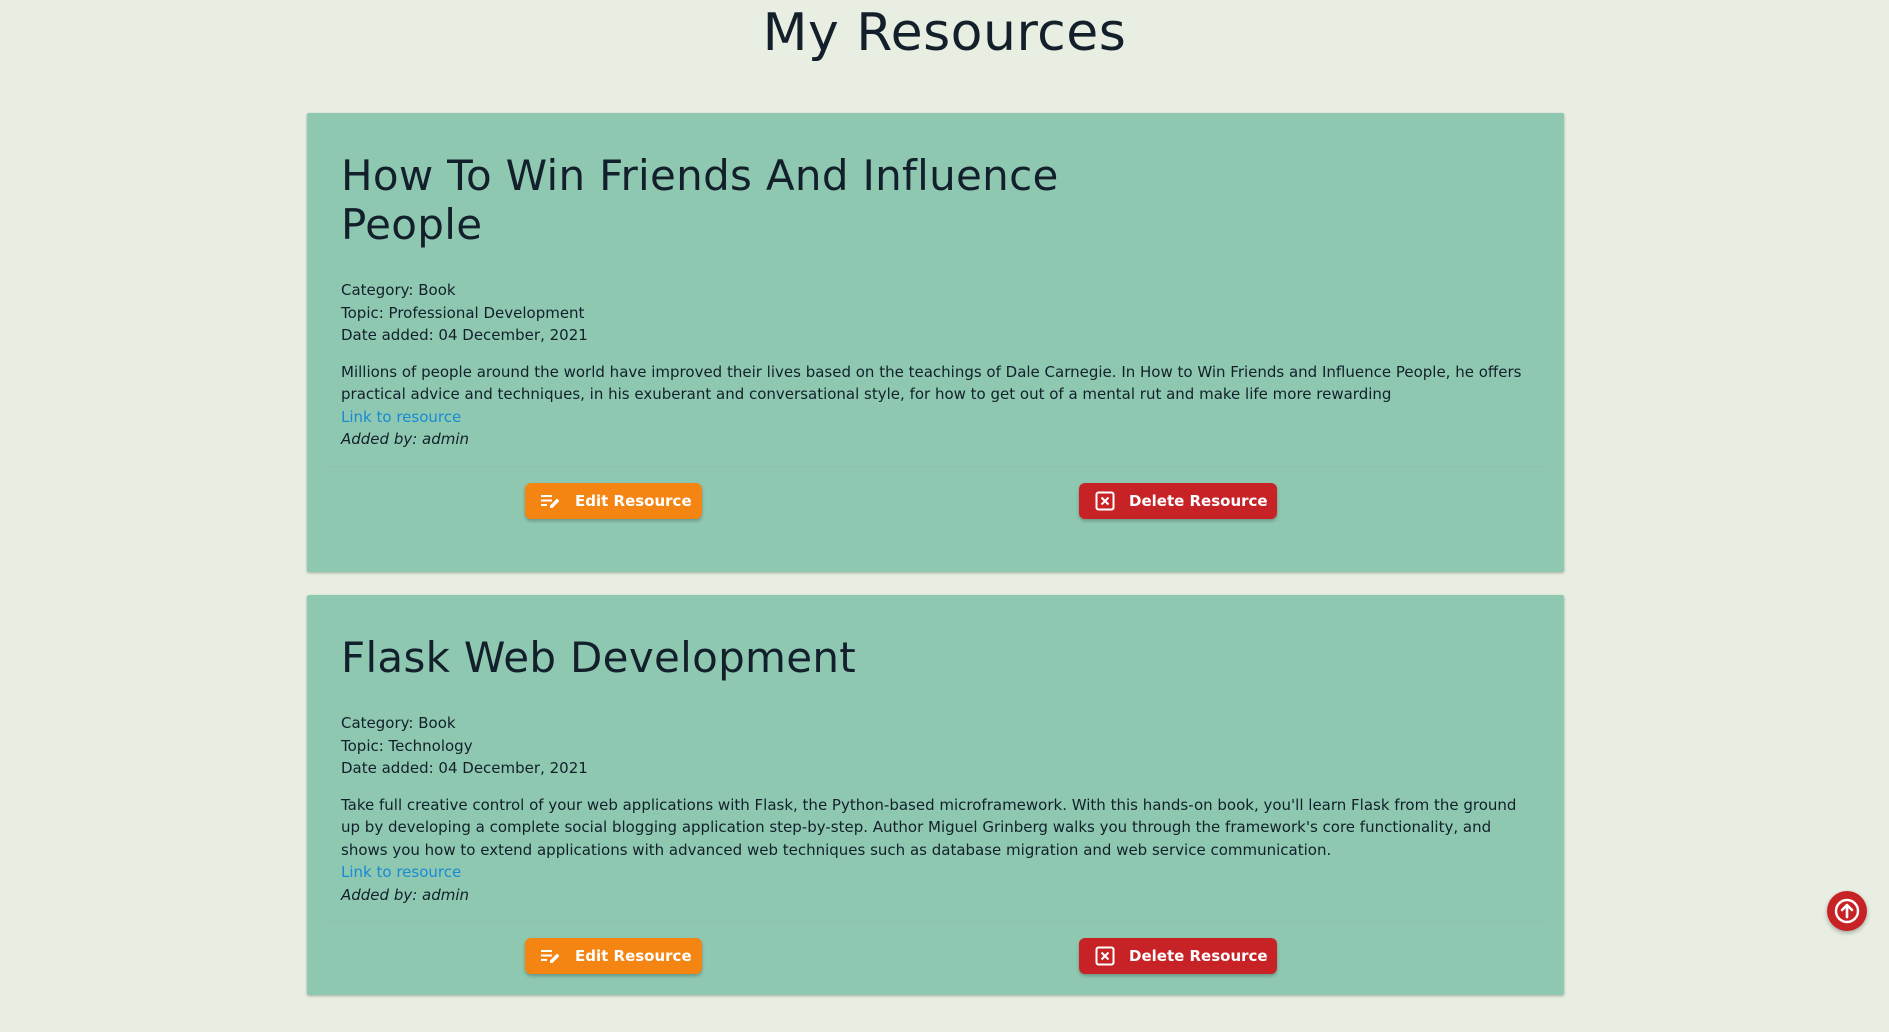 The height and width of the screenshot is (1032, 1889). I want to click on arrow-up-icon, so click(1847, 911).